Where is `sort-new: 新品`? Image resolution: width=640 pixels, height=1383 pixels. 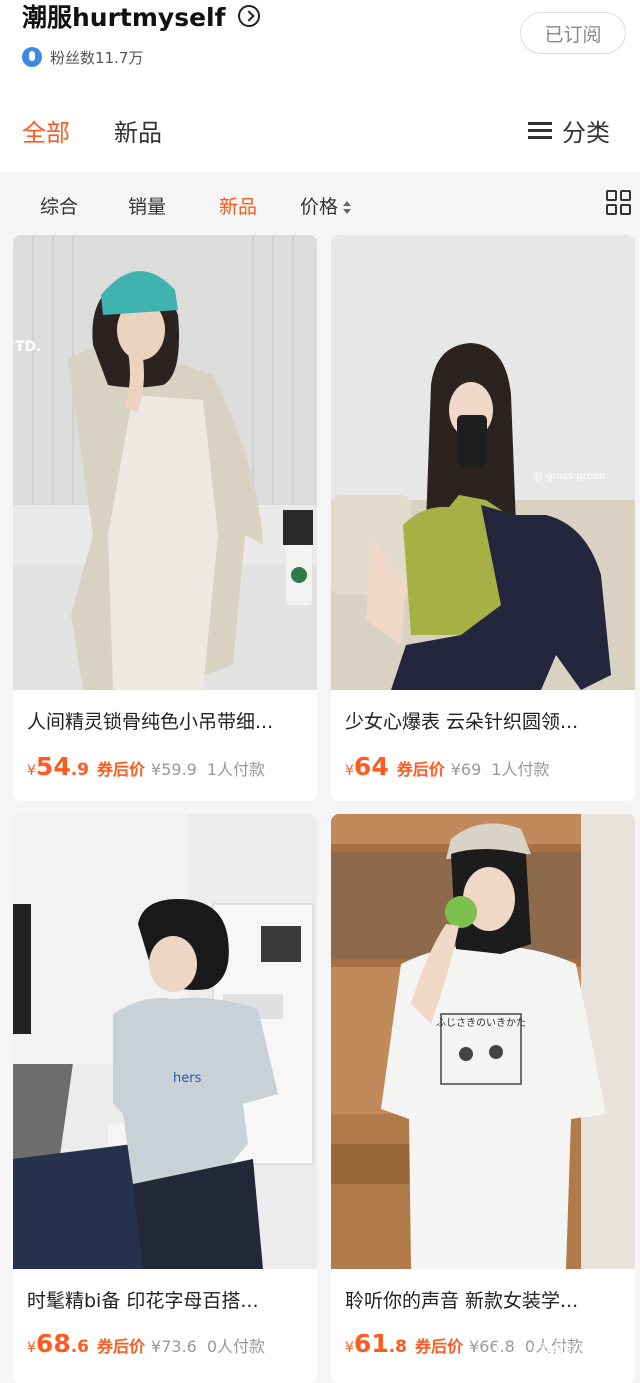 sort-new: 新品 is located at coordinates (238, 205).